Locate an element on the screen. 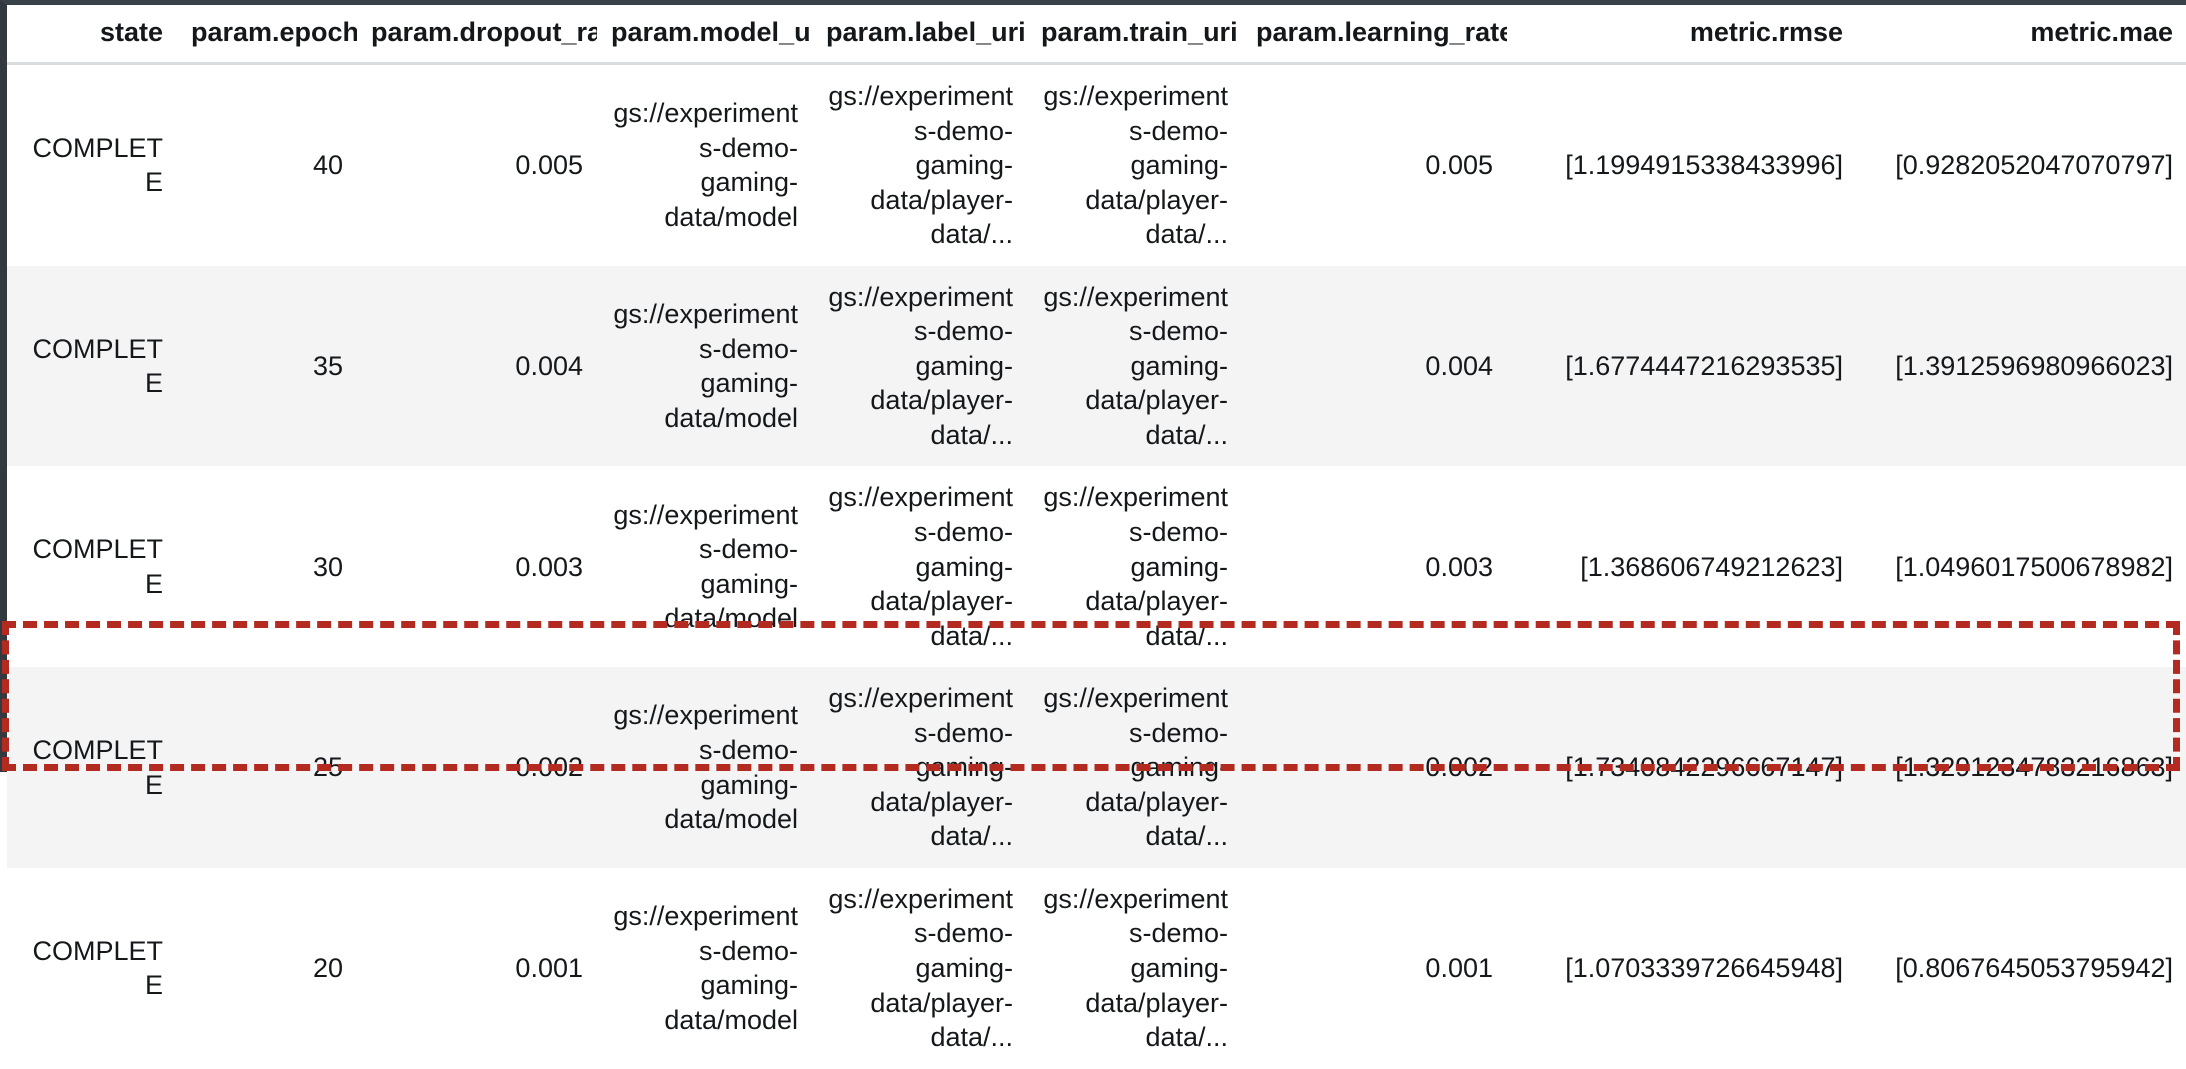 The width and height of the screenshot is (2186, 1069). cell-param-dropout-rate: 0.001 is located at coordinates (549, 968).